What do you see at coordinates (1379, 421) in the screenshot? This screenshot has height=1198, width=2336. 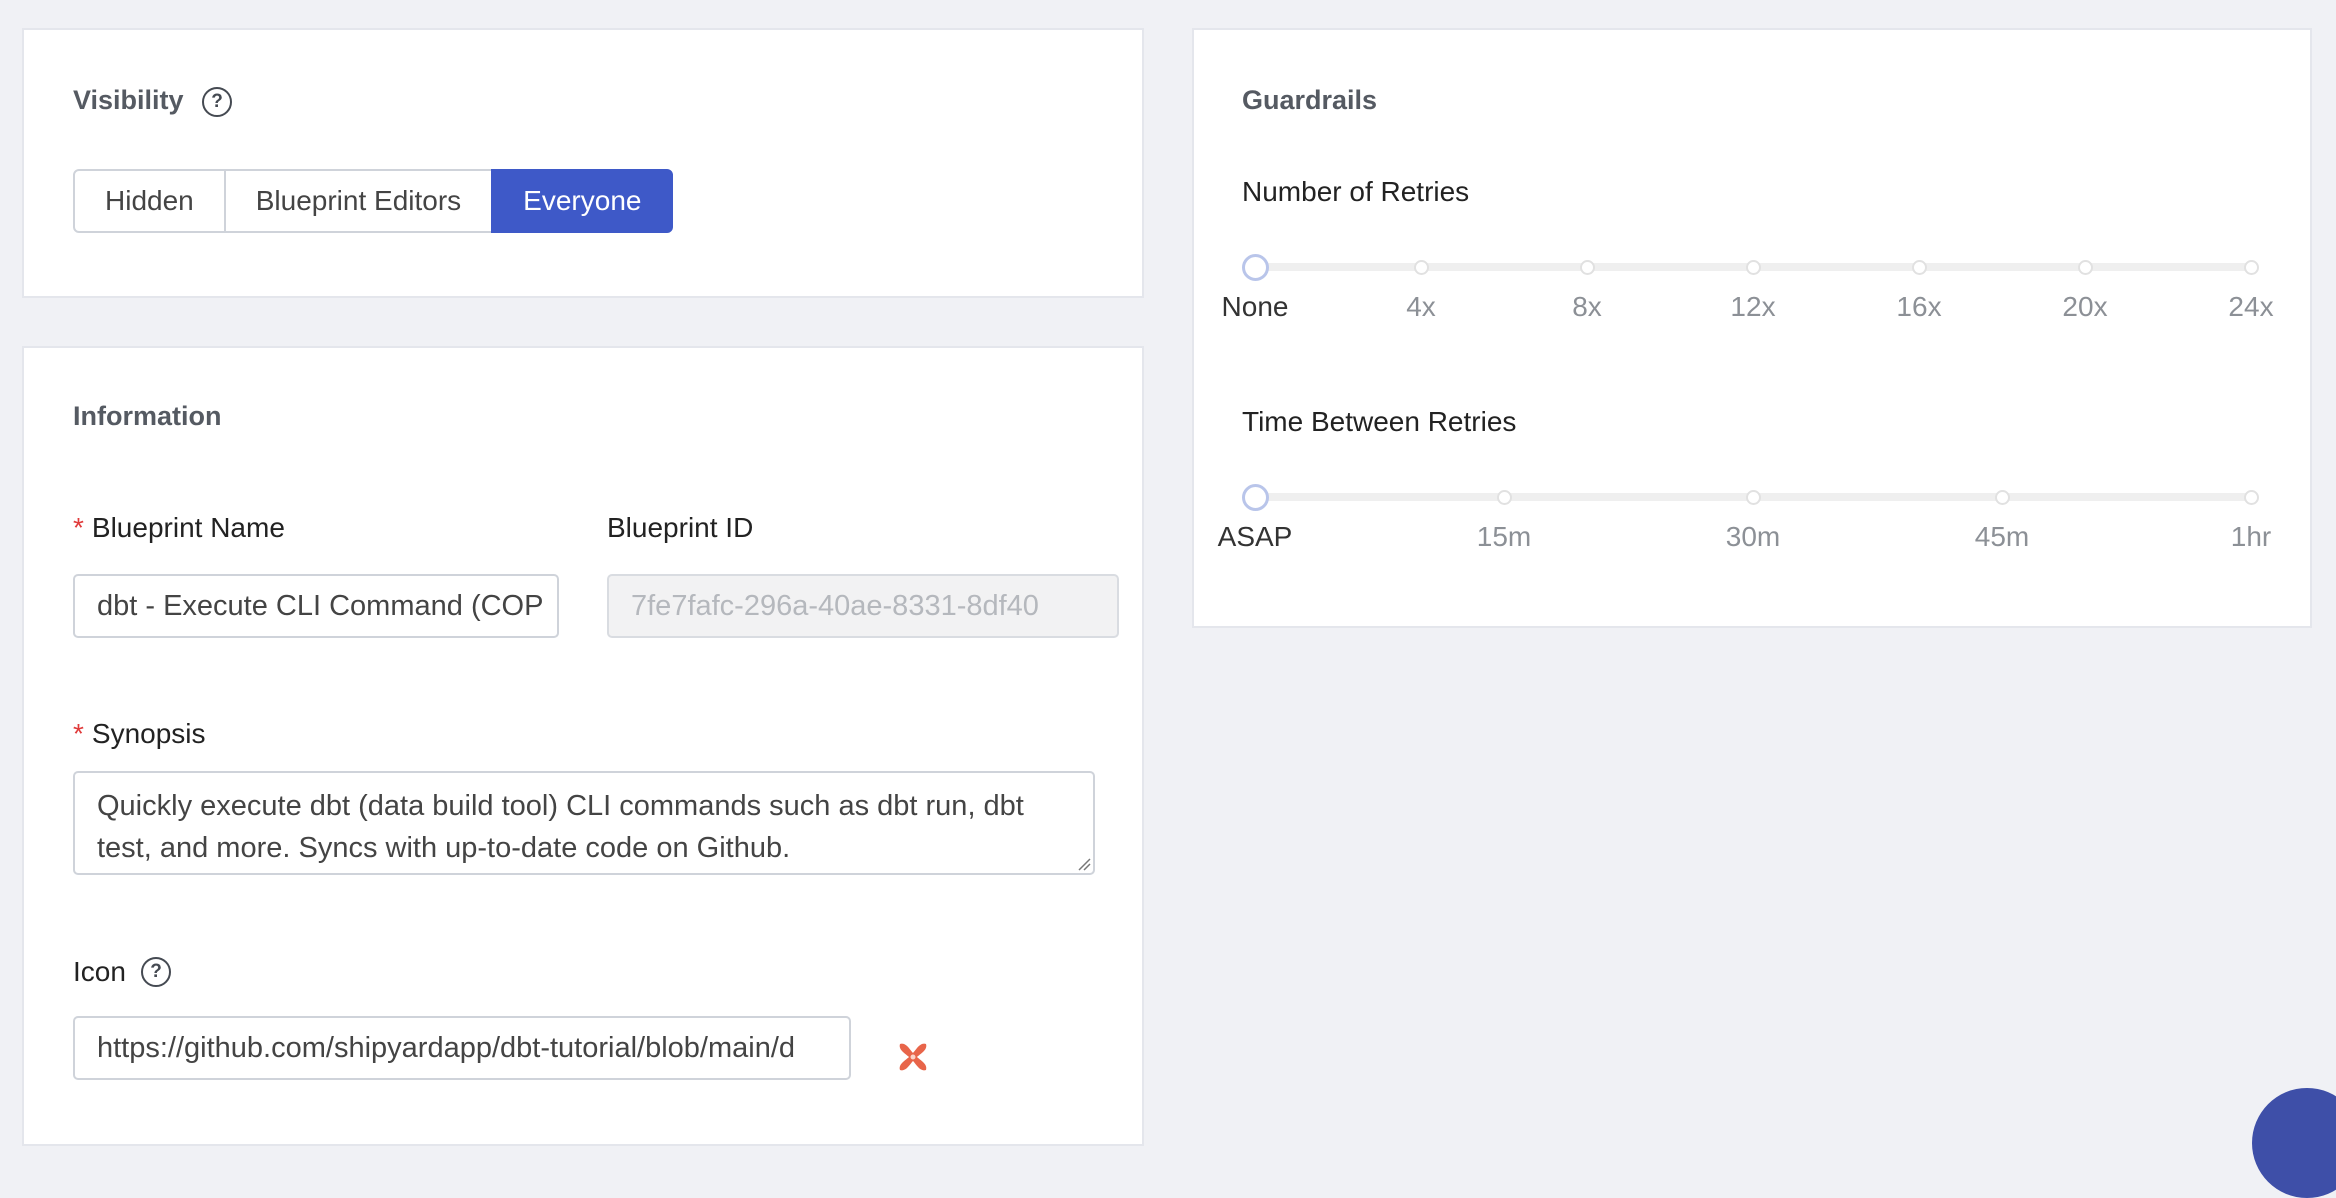 I see `time-between-retries-label: Time Between Retries` at bounding box center [1379, 421].